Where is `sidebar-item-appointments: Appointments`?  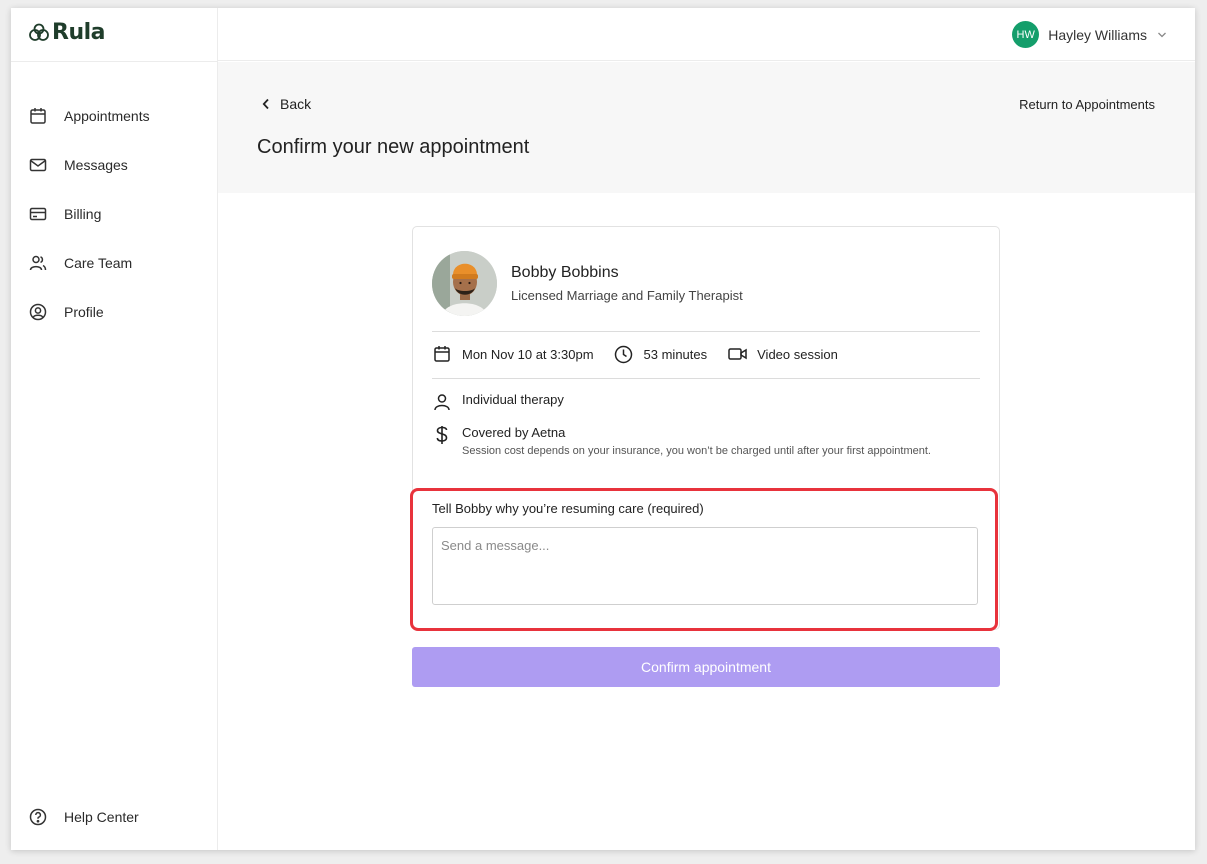 sidebar-item-appointments: Appointments is located at coordinates (114, 115).